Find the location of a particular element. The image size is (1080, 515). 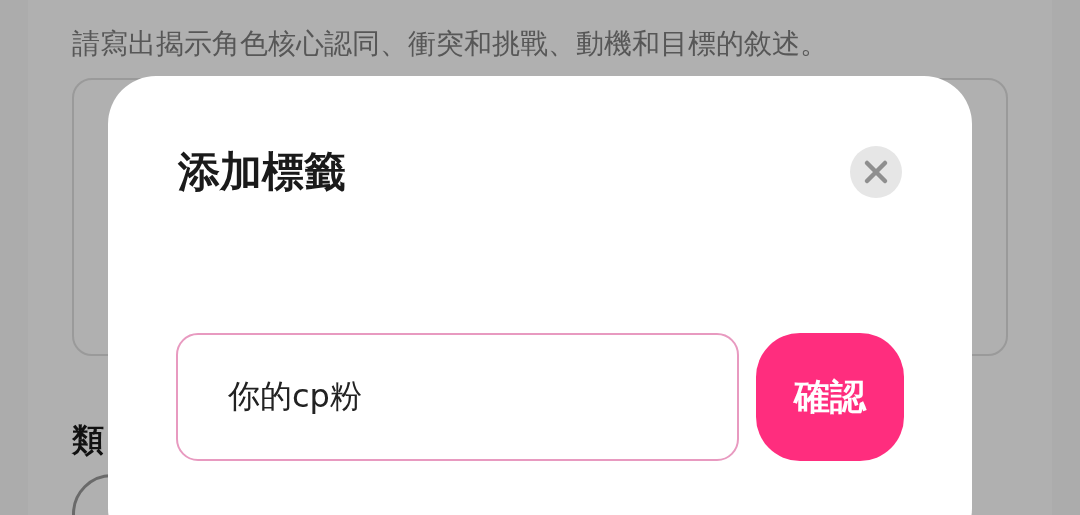

tag-input: 你的cp粉 is located at coordinates (458, 397).